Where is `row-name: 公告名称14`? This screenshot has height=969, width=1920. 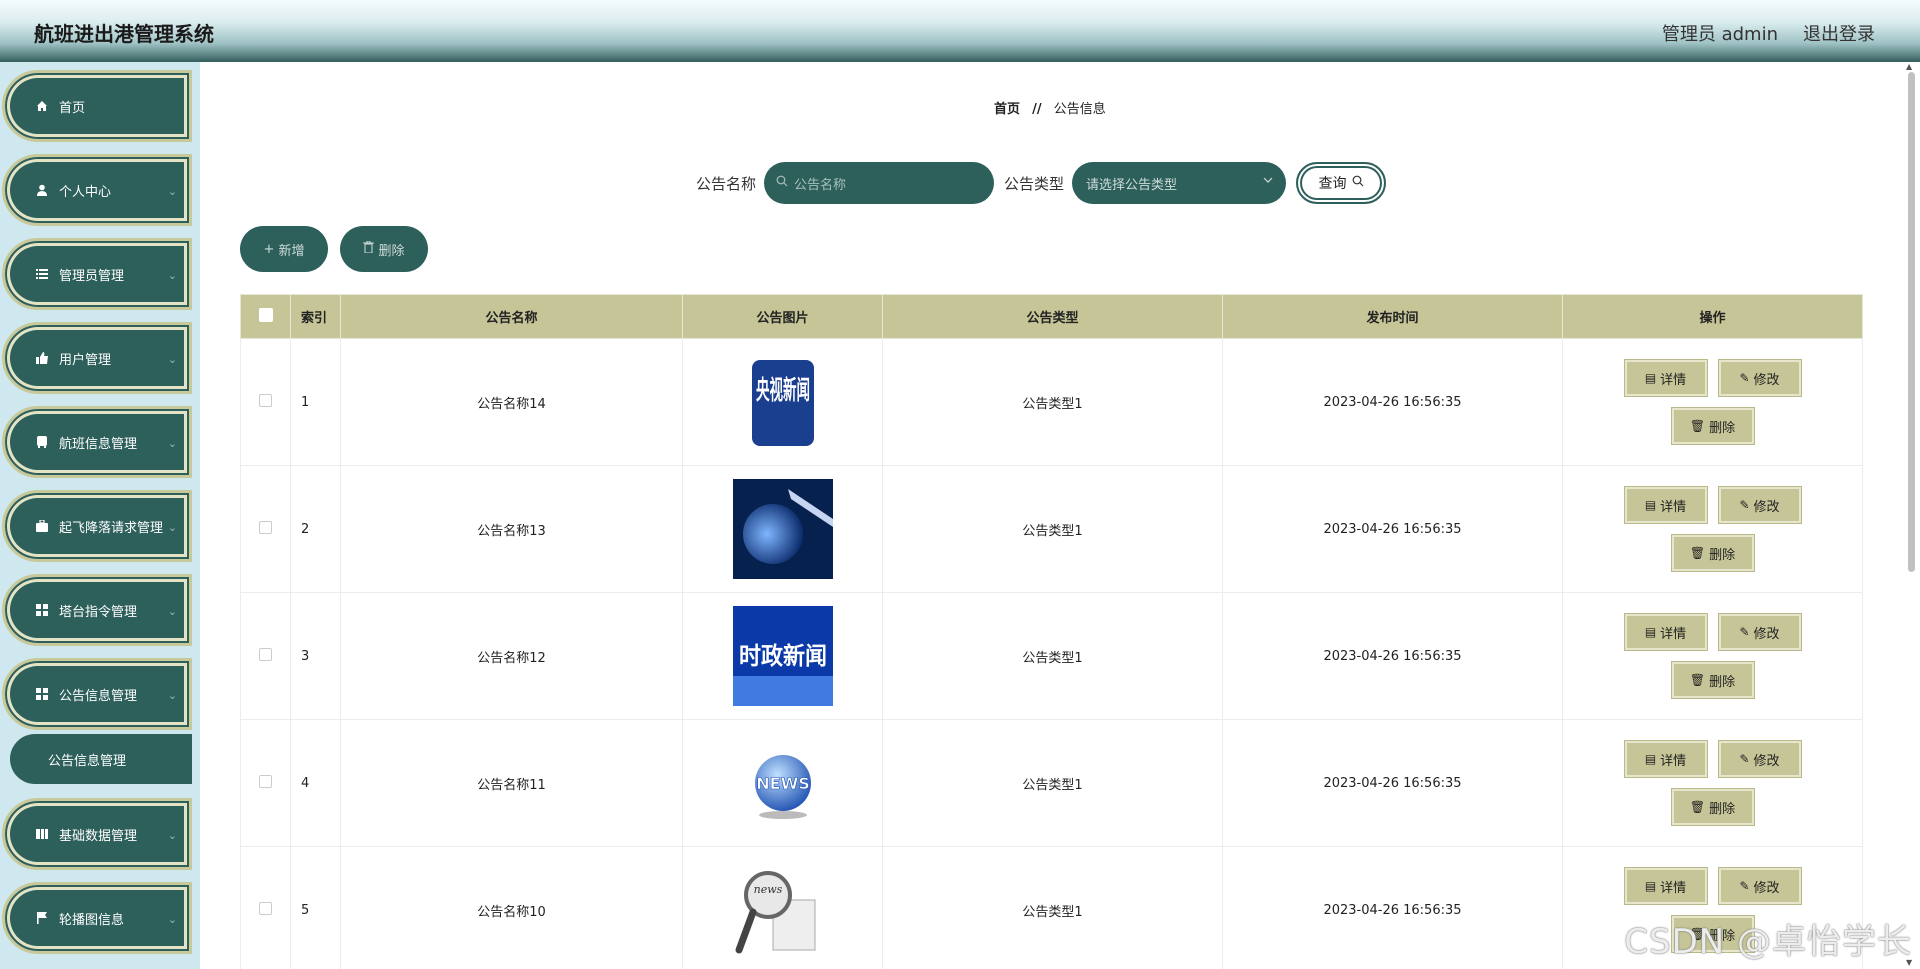
row-name: 公告名称14 is located at coordinates (511, 402).